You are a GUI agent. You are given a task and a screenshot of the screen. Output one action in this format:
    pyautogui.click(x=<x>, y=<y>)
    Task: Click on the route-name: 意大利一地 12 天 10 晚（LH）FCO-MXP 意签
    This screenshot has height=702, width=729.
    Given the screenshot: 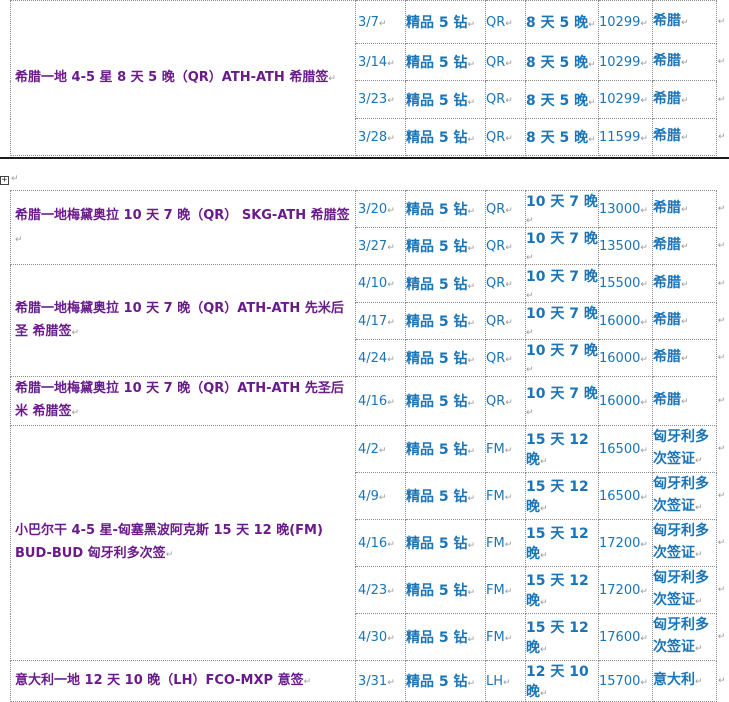 What is the action you would take?
    pyautogui.click(x=159, y=680)
    